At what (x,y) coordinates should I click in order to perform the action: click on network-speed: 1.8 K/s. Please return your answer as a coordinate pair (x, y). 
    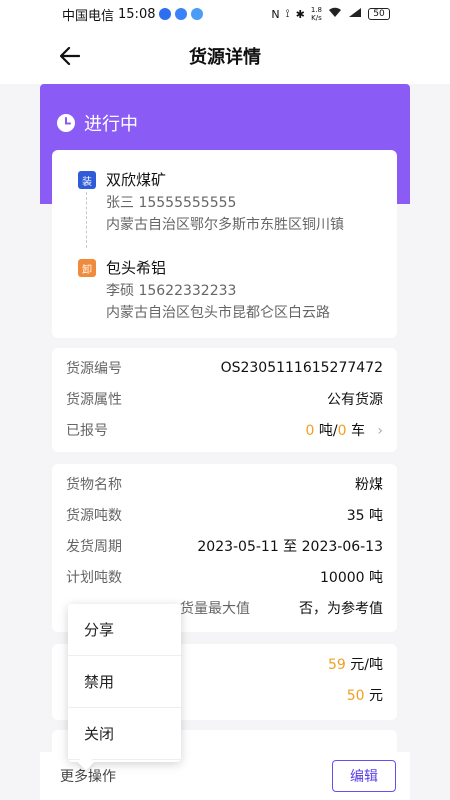
    Looking at the image, I should click on (316, 14).